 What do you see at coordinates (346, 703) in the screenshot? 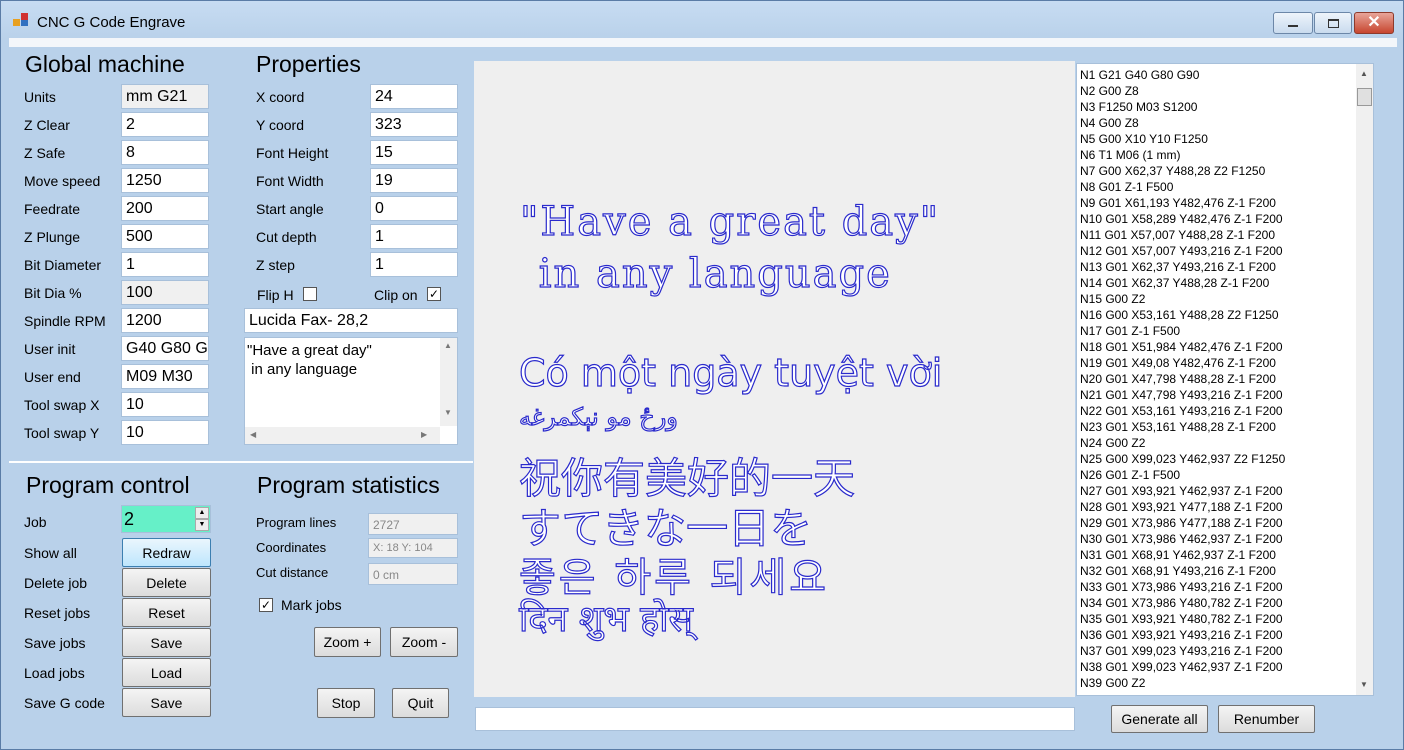
I see `stop-button: Stop` at bounding box center [346, 703].